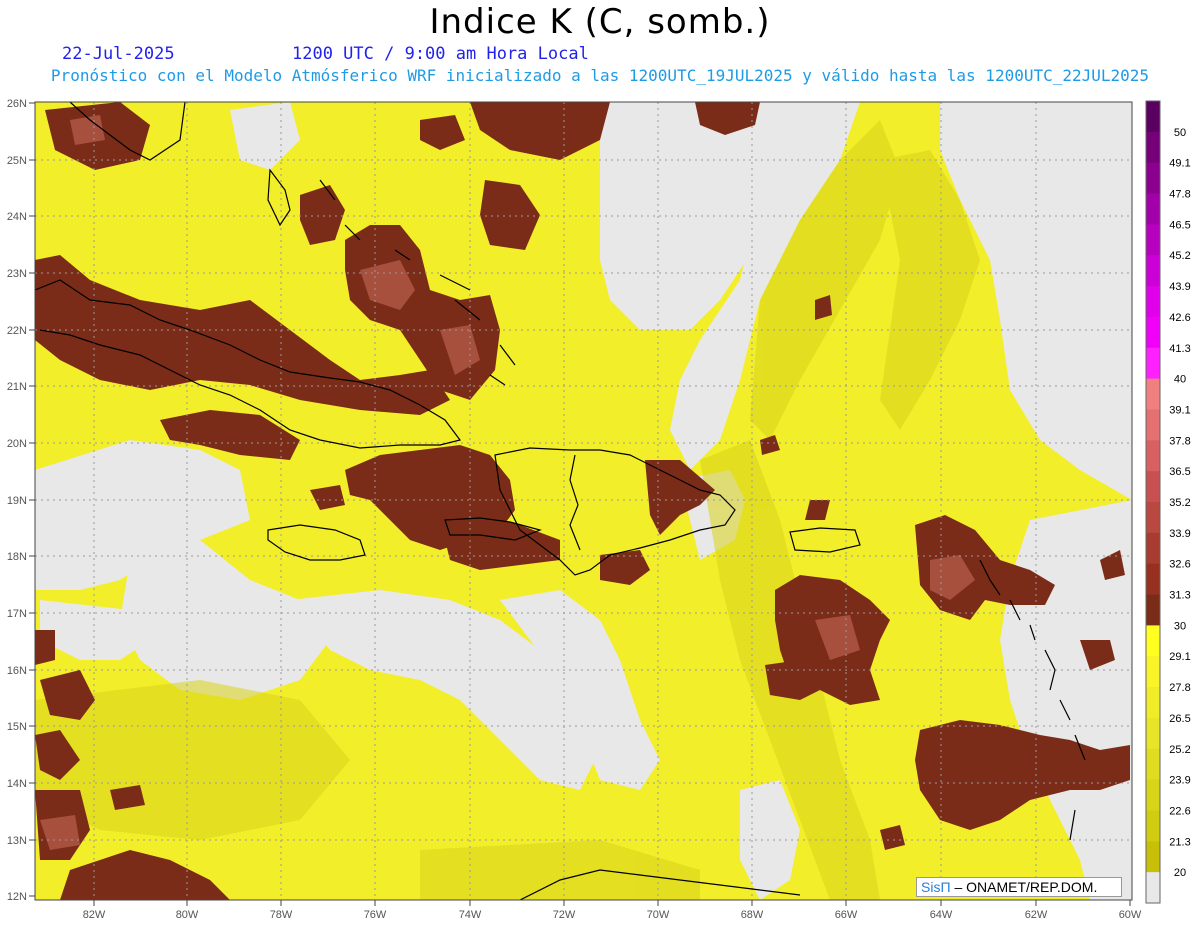  Describe the element at coordinates (1179, 565) in the screenshot. I see `colorbar-label: 32.6` at that location.